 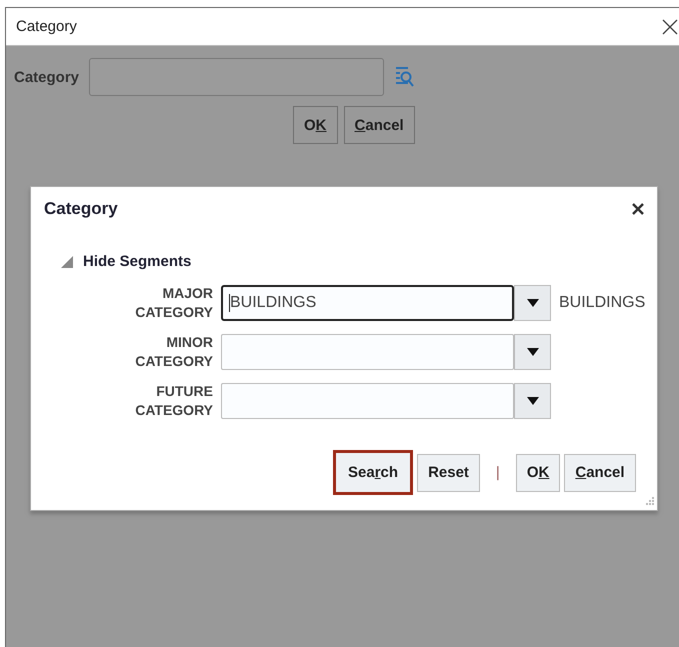 What do you see at coordinates (649, 502) in the screenshot?
I see `resize-grip-icon` at bounding box center [649, 502].